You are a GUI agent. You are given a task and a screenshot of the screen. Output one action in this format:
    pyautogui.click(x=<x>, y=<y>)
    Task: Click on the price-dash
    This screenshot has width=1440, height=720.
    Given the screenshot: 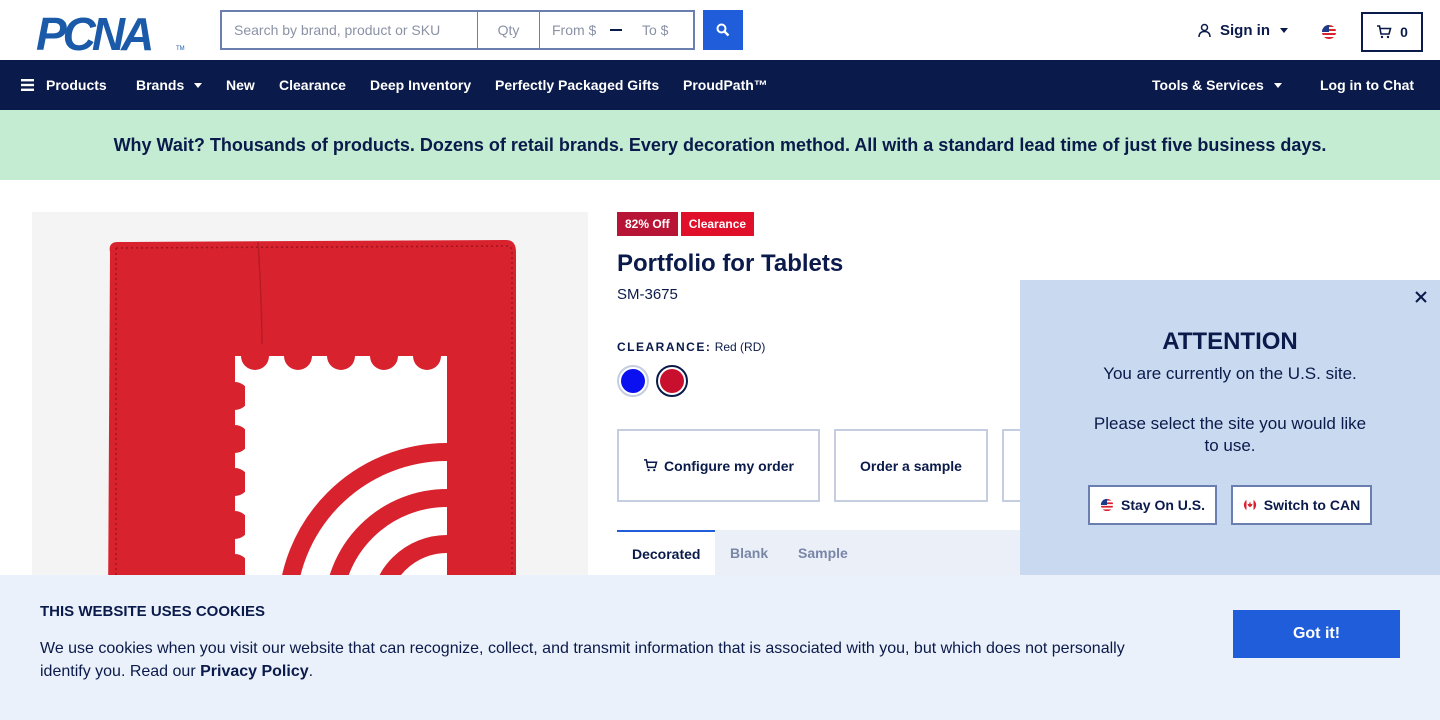 What is the action you would take?
    pyautogui.click(x=616, y=30)
    